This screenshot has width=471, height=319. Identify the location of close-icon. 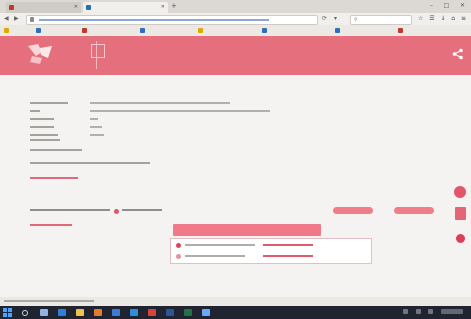
(460, 238).